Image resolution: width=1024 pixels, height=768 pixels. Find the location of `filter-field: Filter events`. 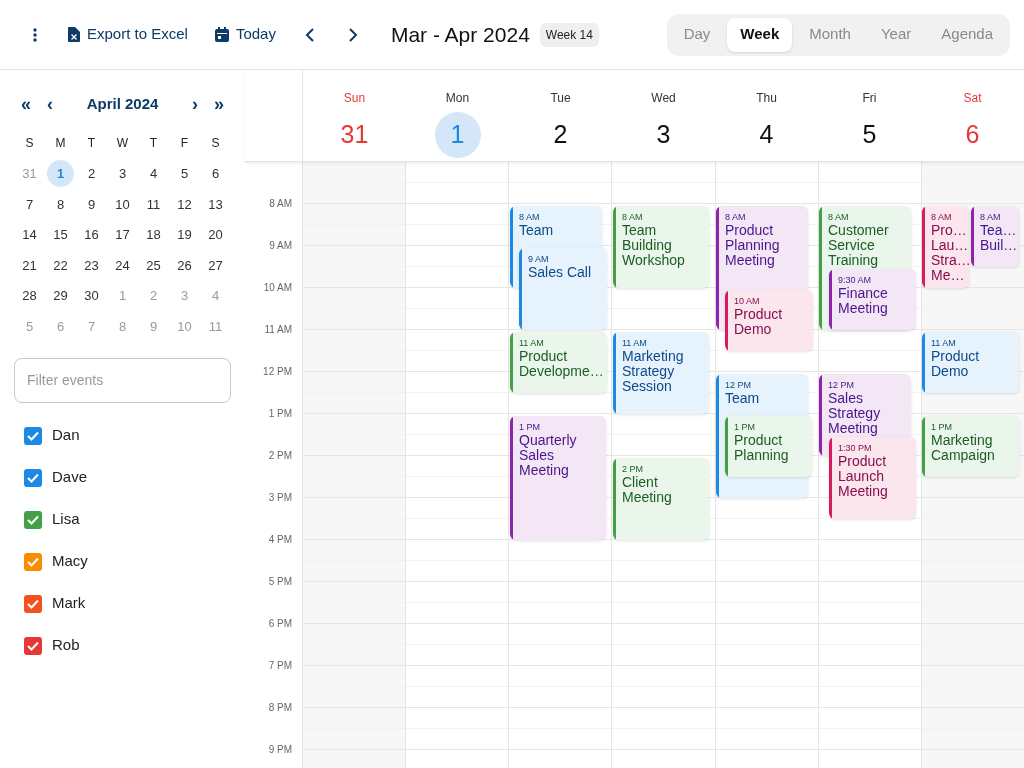

filter-field: Filter events is located at coordinates (122, 380).